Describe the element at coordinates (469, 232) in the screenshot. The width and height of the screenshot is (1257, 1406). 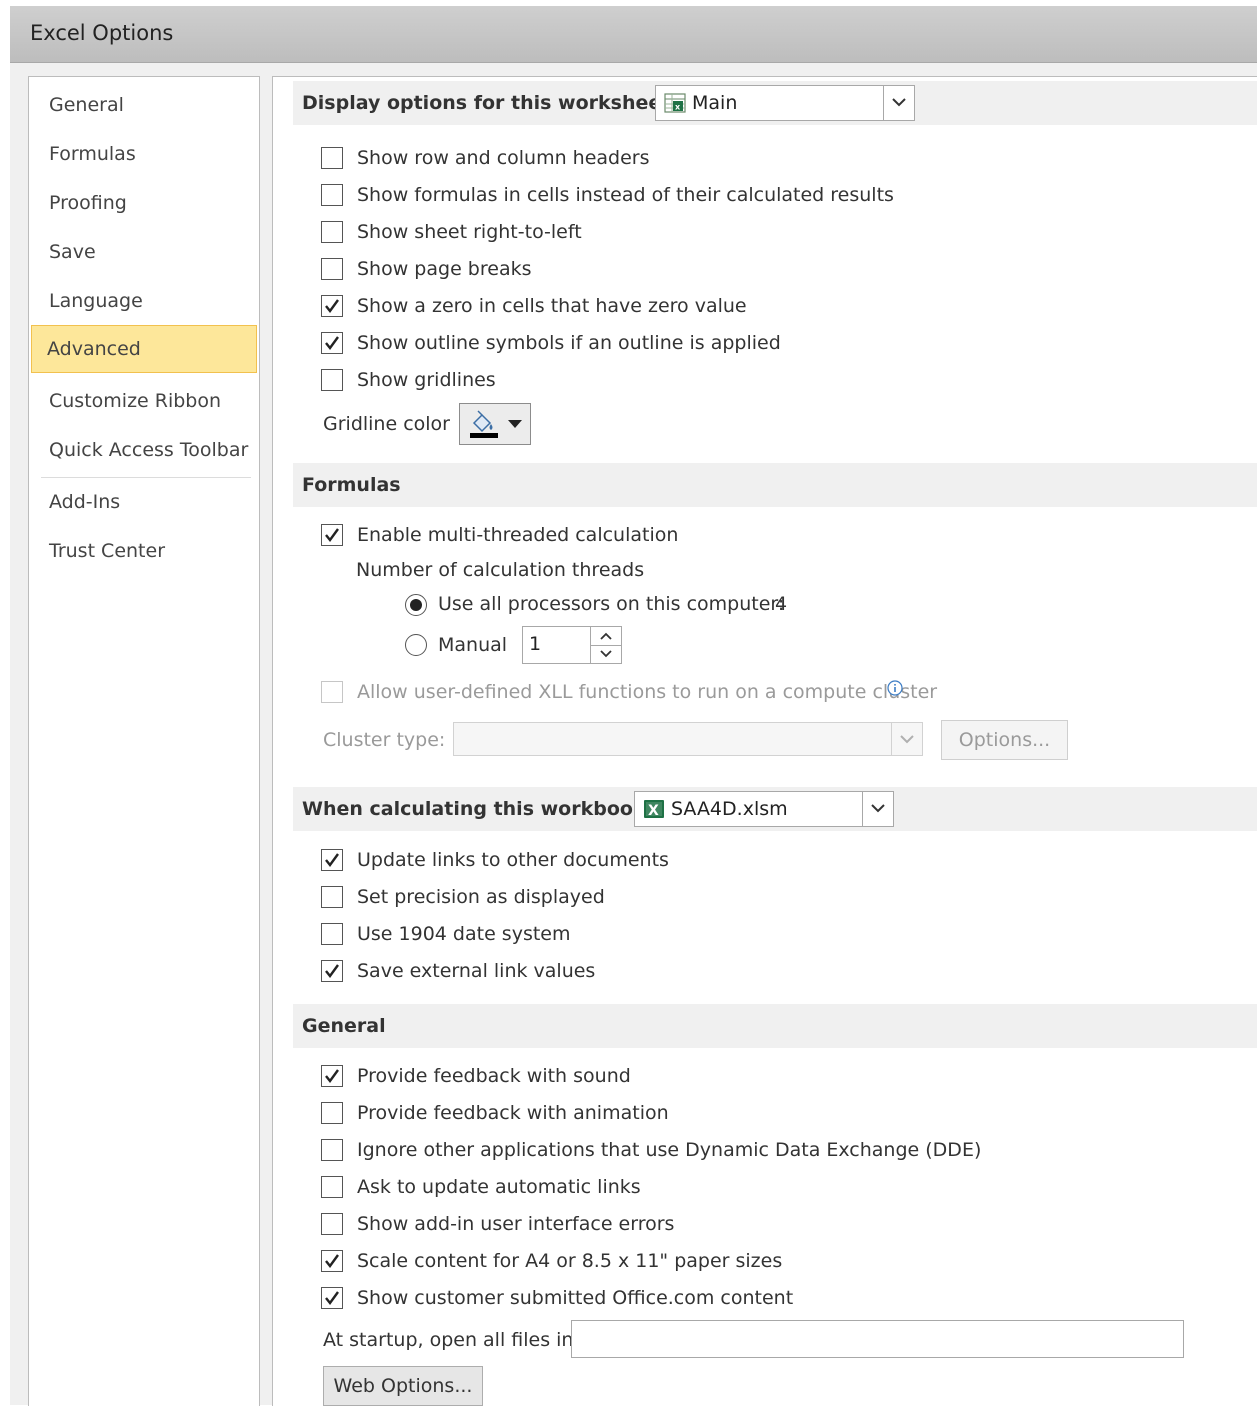
I see `option-label: Show sheet right-to-left` at that location.